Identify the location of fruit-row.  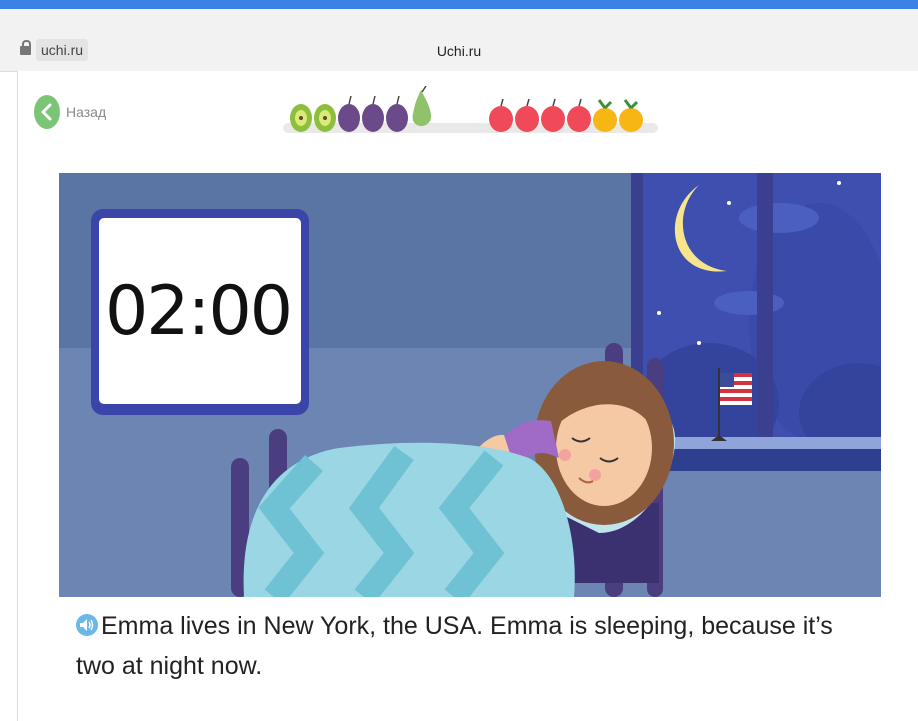
(466, 109).